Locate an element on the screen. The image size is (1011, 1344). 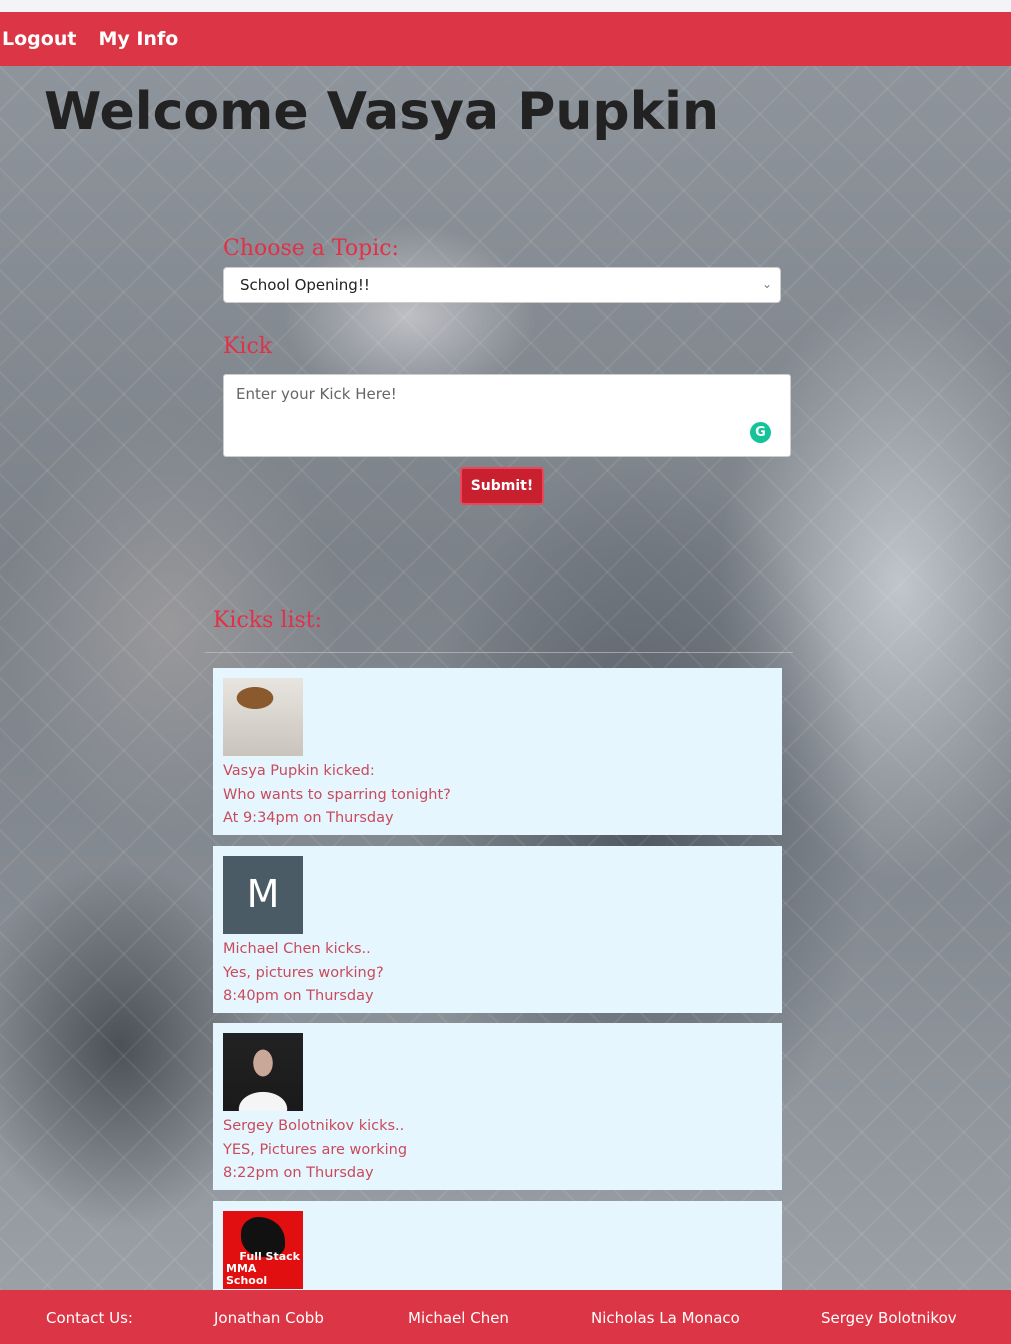
kick-time: 8:40pm on Thursday is located at coordinates (298, 996).